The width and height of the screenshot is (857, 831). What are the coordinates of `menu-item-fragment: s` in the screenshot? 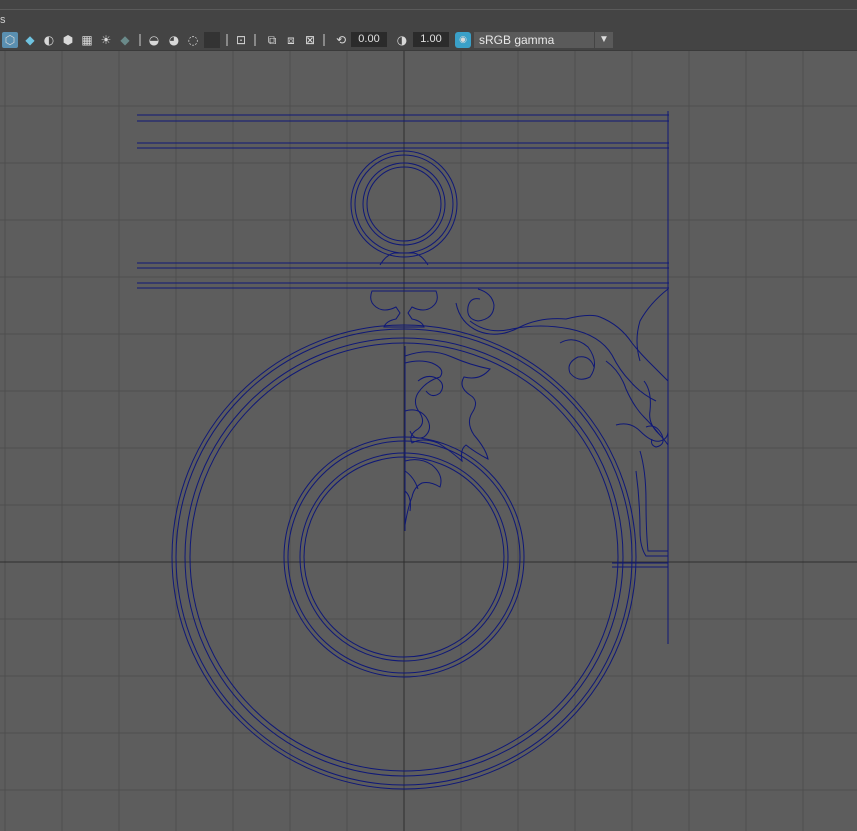 It's located at (3, 20).